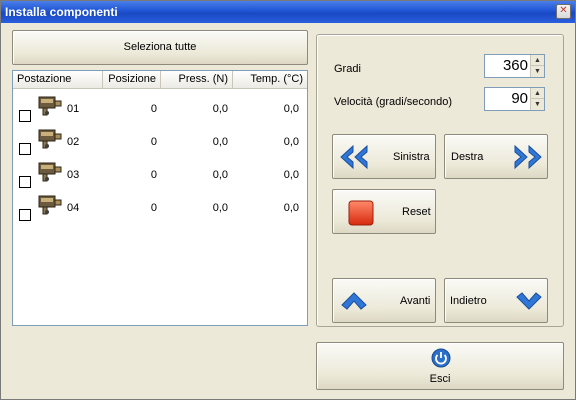 This screenshot has height=400, width=576. I want to click on gradi-decrement-icon: ▼, so click(537, 71).